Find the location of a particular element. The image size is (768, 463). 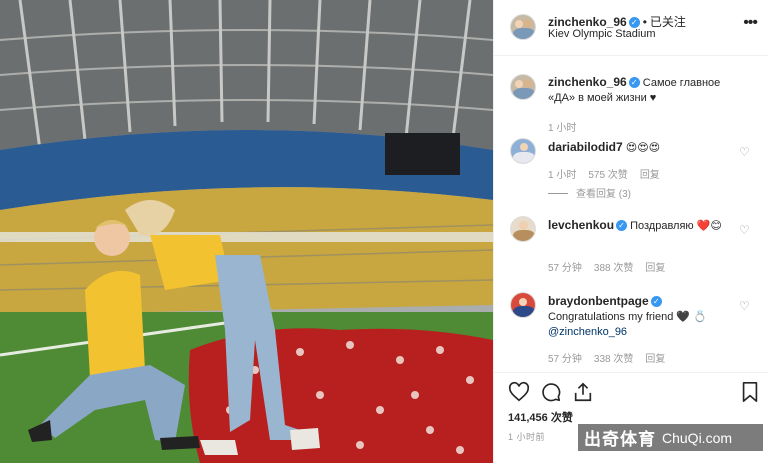

watermark: 出奇体育 ChuQi.com is located at coordinates (670, 437).